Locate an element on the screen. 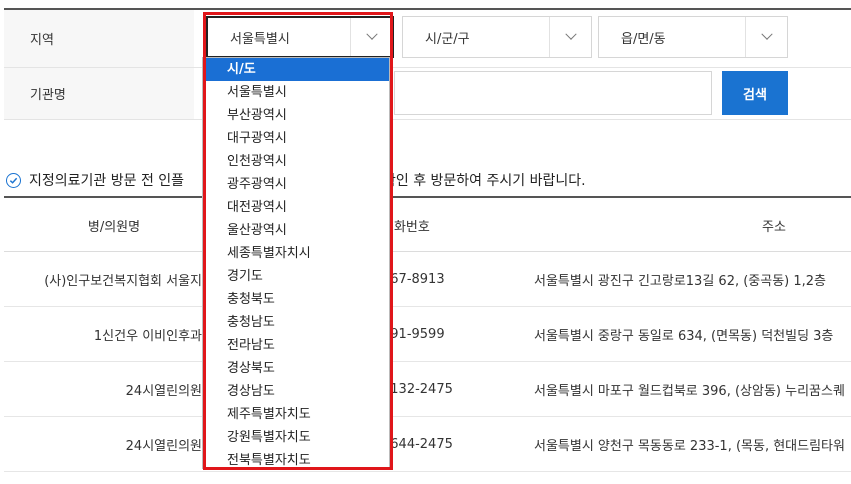 This screenshot has width=851, height=484. search-button: 검색 is located at coordinates (755, 93).